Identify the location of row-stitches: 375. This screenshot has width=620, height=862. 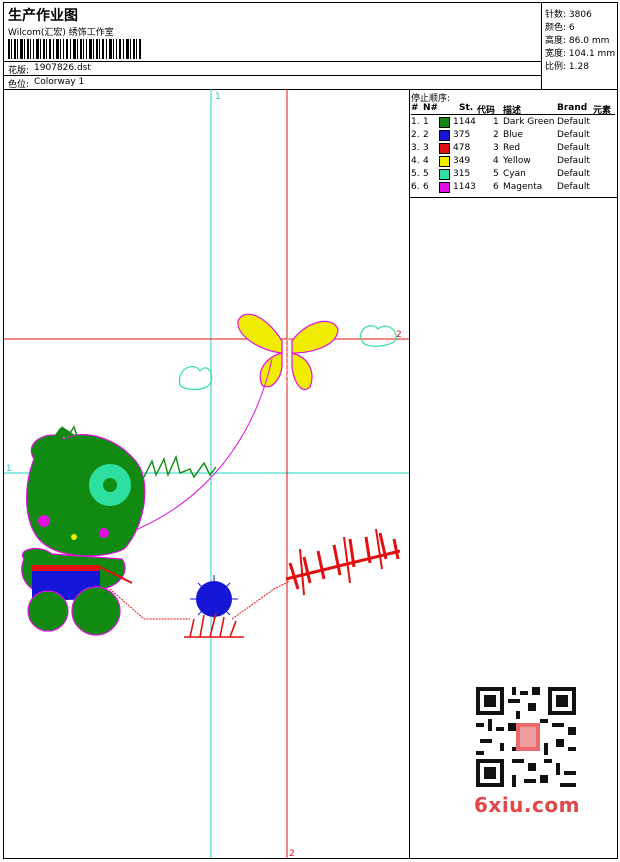
(462, 135).